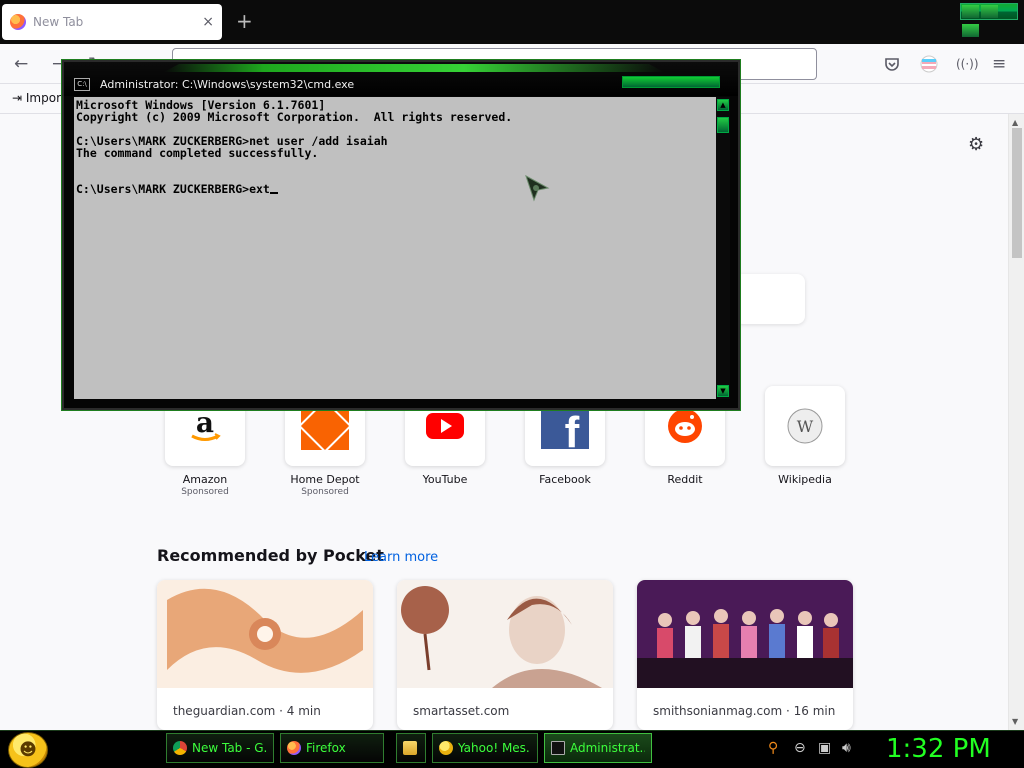 Image resolution: width=1024 pixels, height=768 pixels. Describe the element at coordinates (970, 30) in the screenshot. I see `close-window-button` at that location.